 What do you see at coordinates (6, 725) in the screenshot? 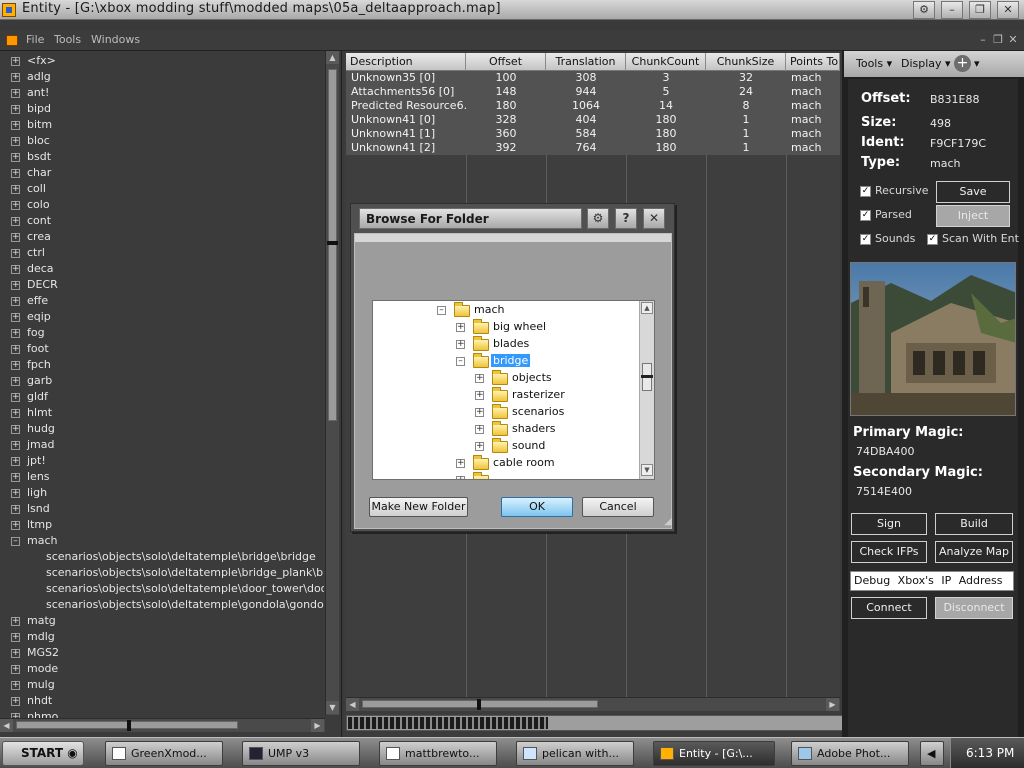
I see `scroll-left-arrow-icon: ◀` at bounding box center [6, 725].